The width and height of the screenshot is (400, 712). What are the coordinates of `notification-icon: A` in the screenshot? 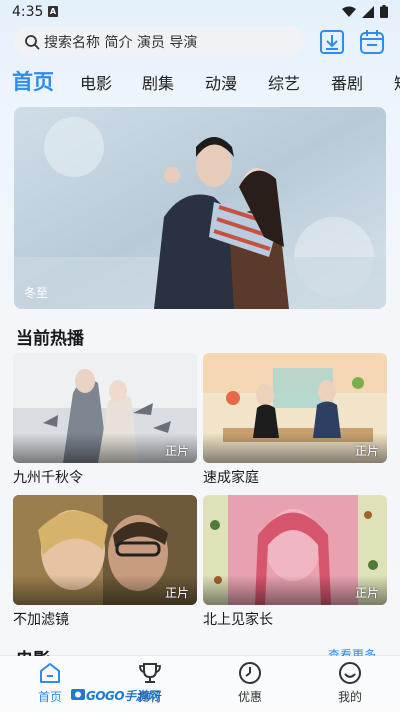 It's located at (53, 11).